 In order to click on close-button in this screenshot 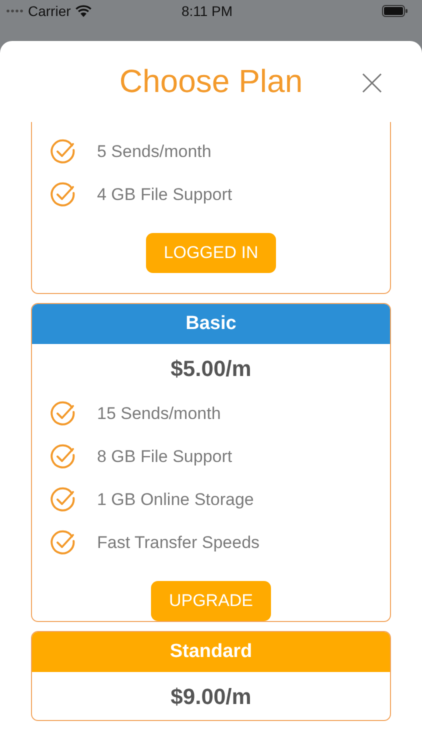, I will do `click(372, 83)`.